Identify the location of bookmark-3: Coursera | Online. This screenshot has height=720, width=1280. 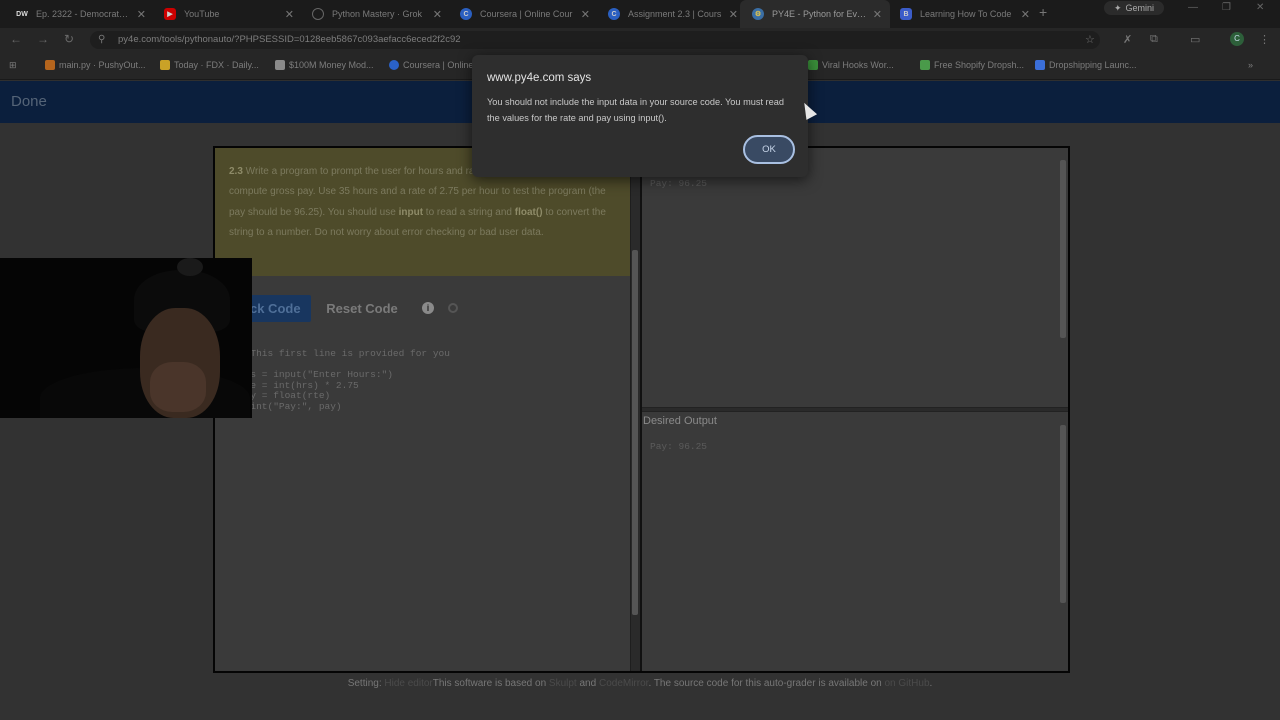
(431, 65).